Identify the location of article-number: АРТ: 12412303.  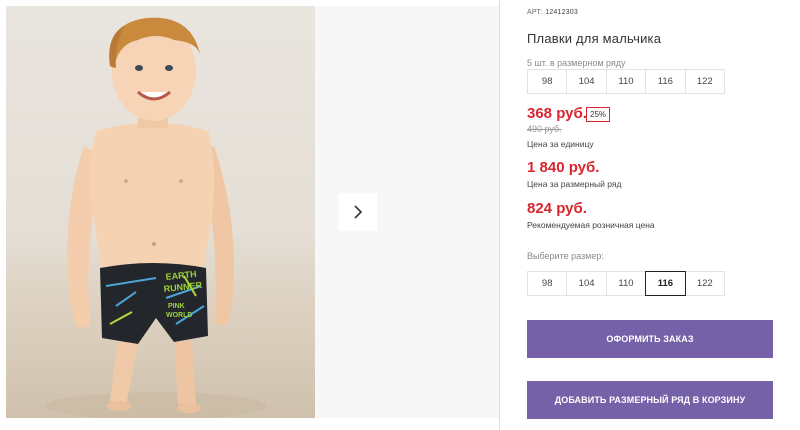
(552, 12).